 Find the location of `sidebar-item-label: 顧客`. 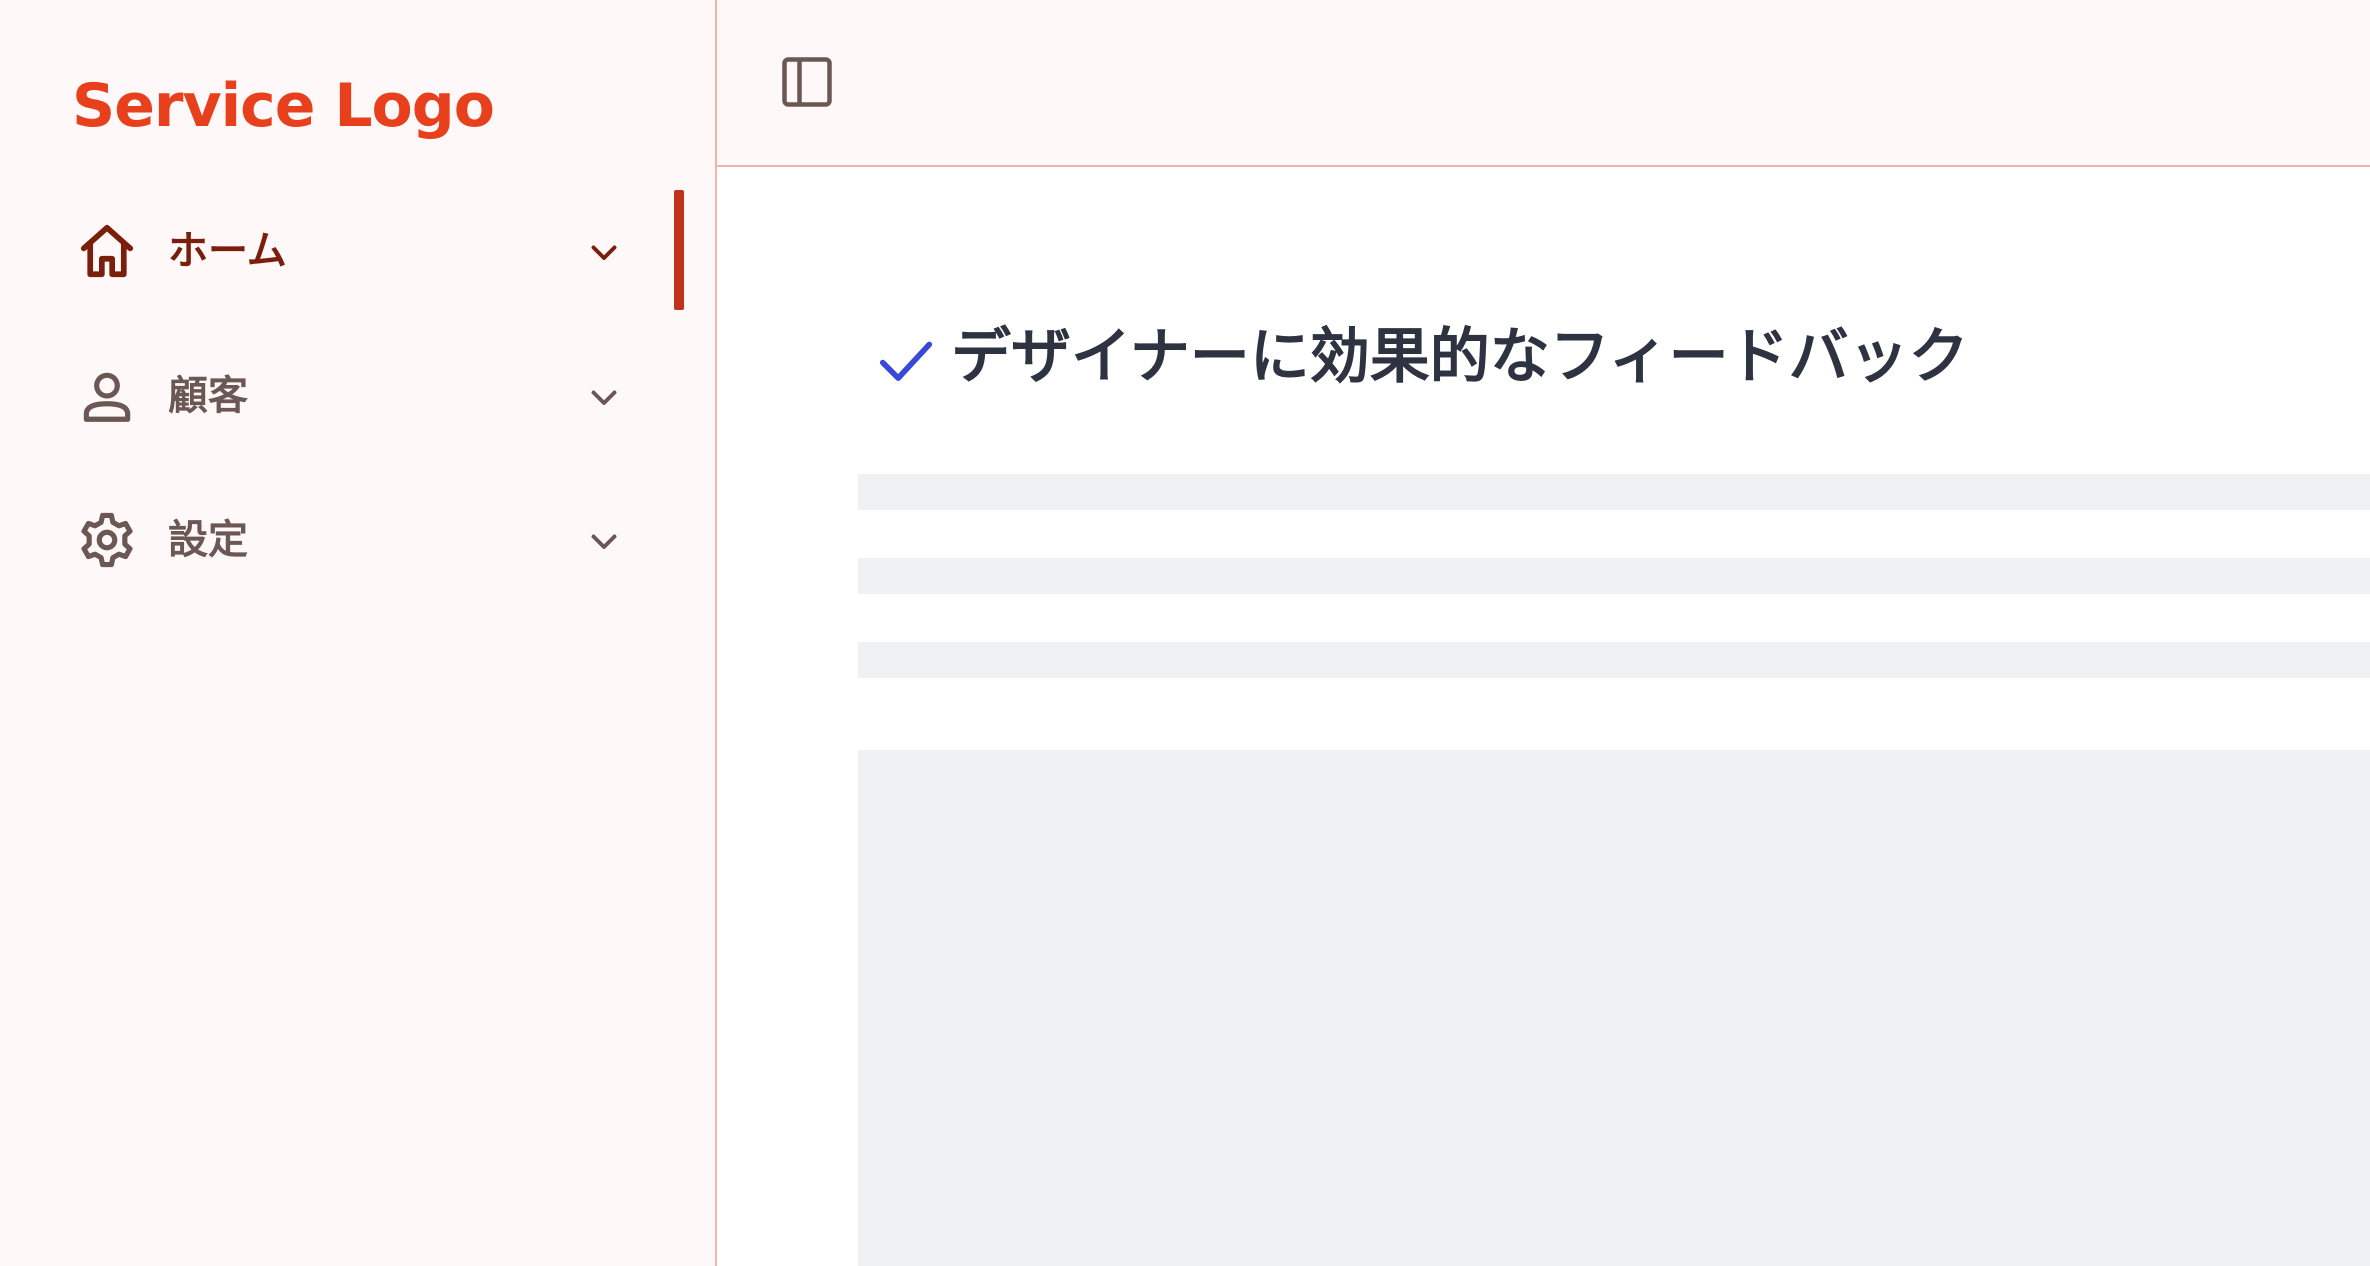

sidebar-item-label: 顧客 is located at coordinates (208, 396).